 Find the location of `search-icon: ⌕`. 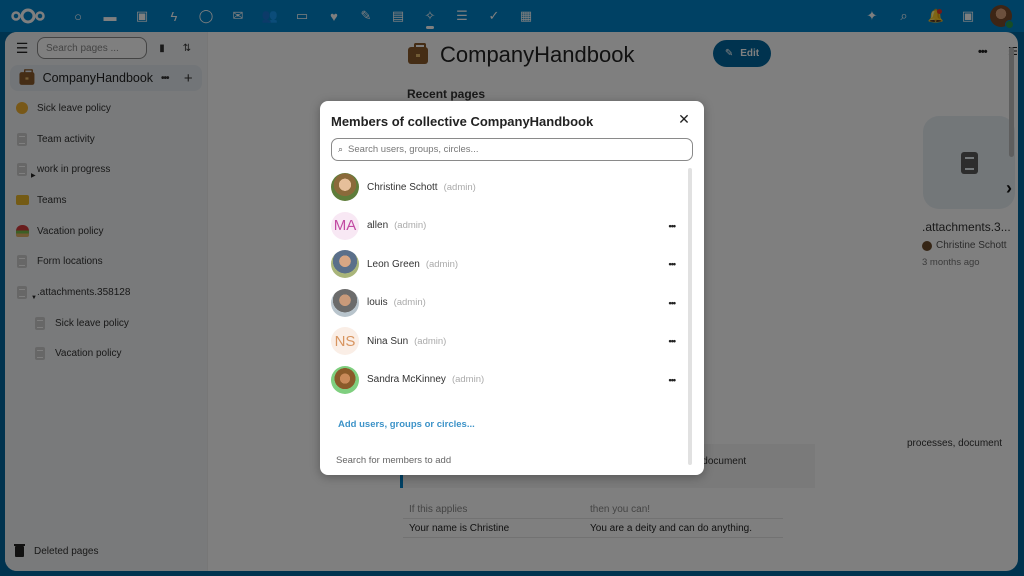

search-icon: ⌕ is located at coordinates (341, 149).